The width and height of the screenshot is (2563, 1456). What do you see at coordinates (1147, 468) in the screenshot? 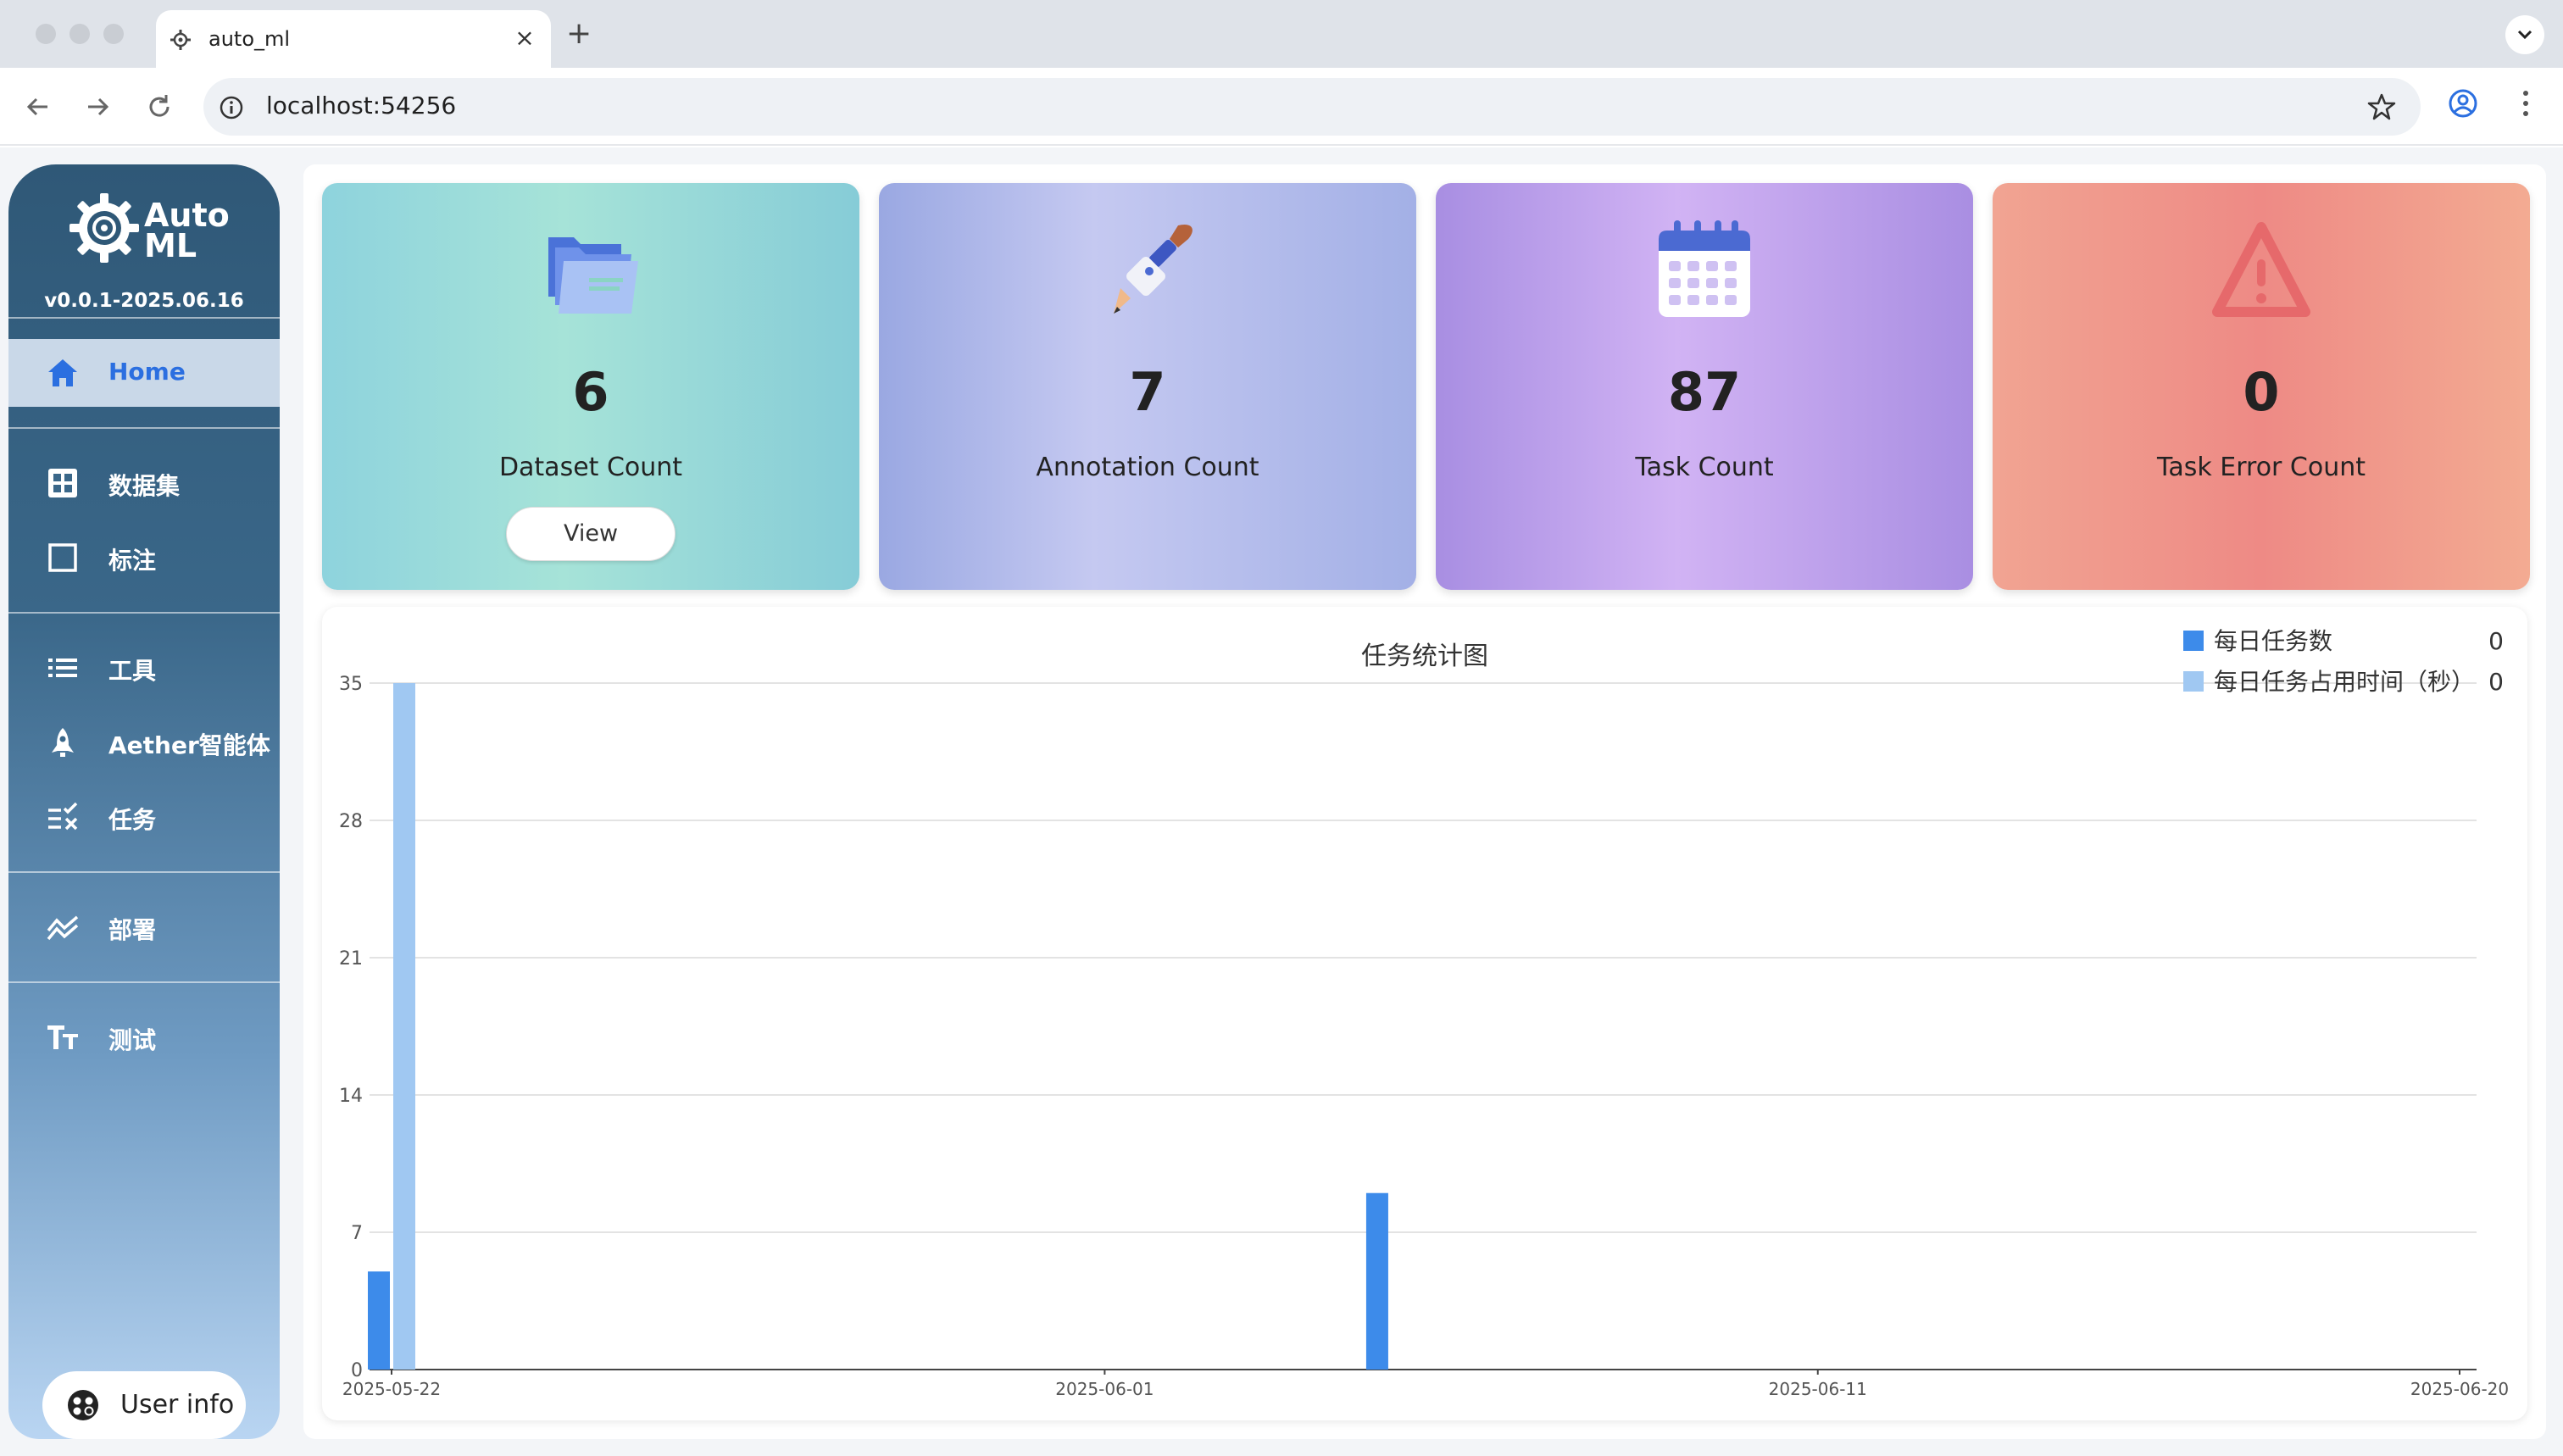
I see `annotation-count-label: Annotation Count` at bounding box center [1147, 468].